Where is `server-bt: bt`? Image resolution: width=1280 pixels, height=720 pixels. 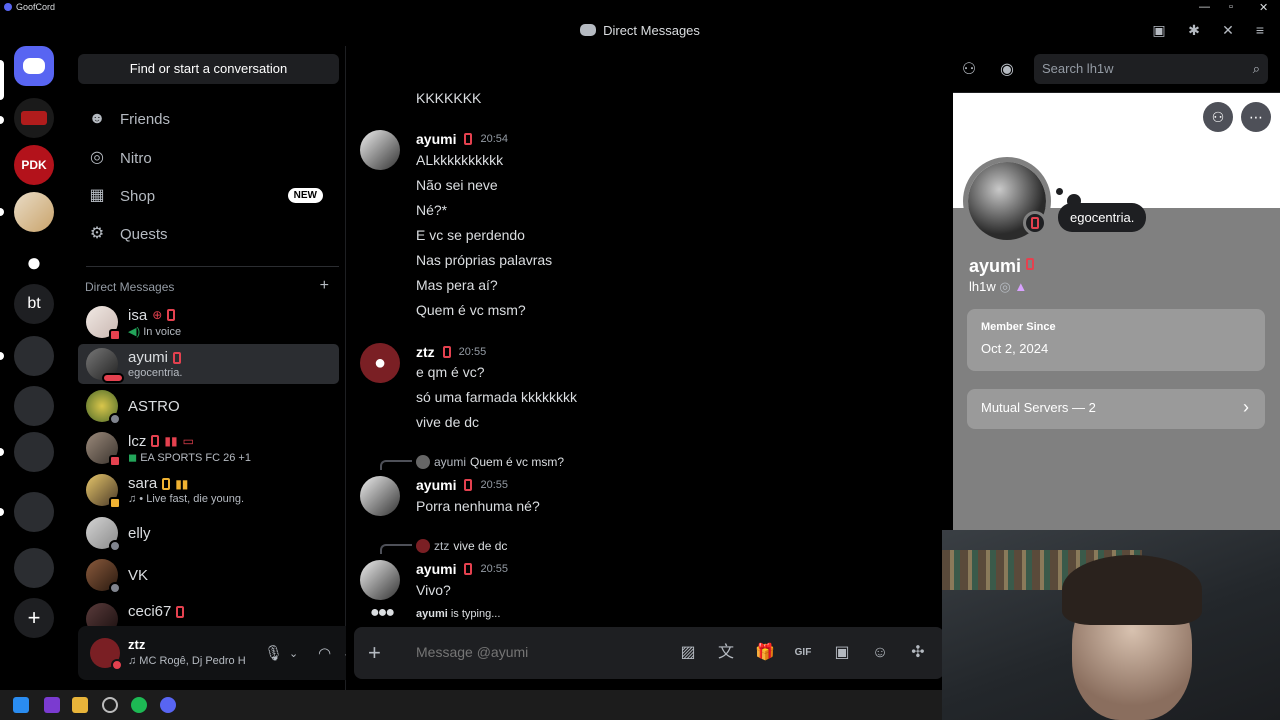 server-bt: bt is located at coordinates (34, 304).